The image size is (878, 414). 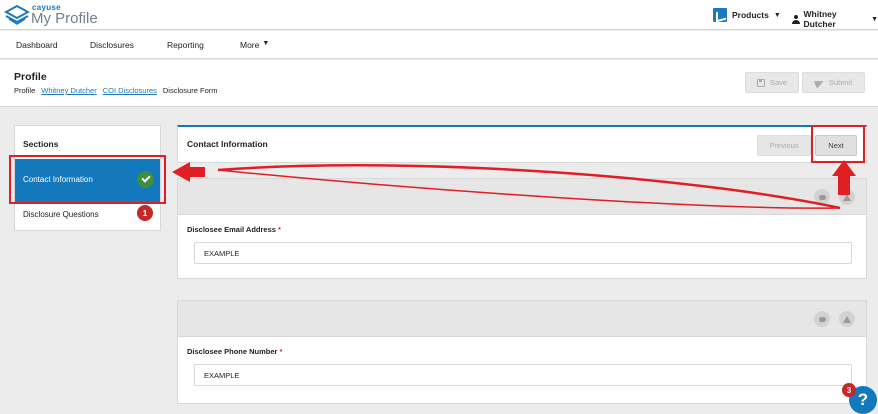 What do you see at coordinates (720, 15) in the screenshot?
I see `products-icon` at bounding box center [720, 15].